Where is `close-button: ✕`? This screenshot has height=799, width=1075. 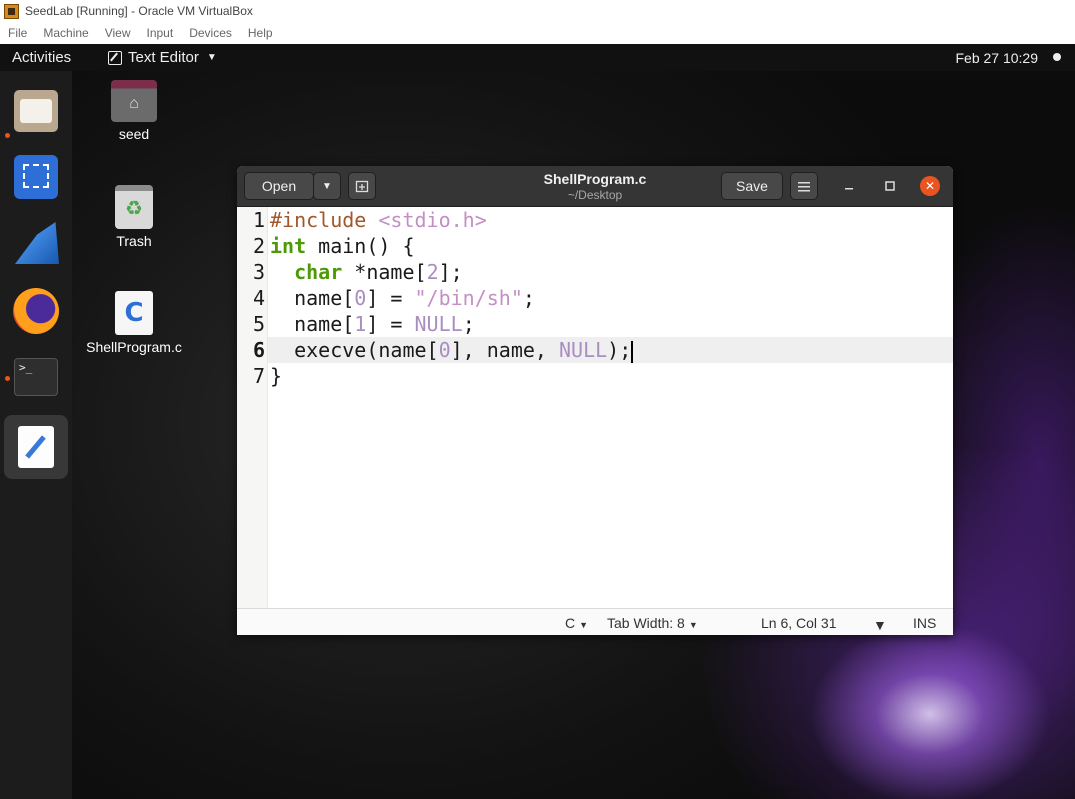
close-button: ✕ is located at coordinates (930, 186).